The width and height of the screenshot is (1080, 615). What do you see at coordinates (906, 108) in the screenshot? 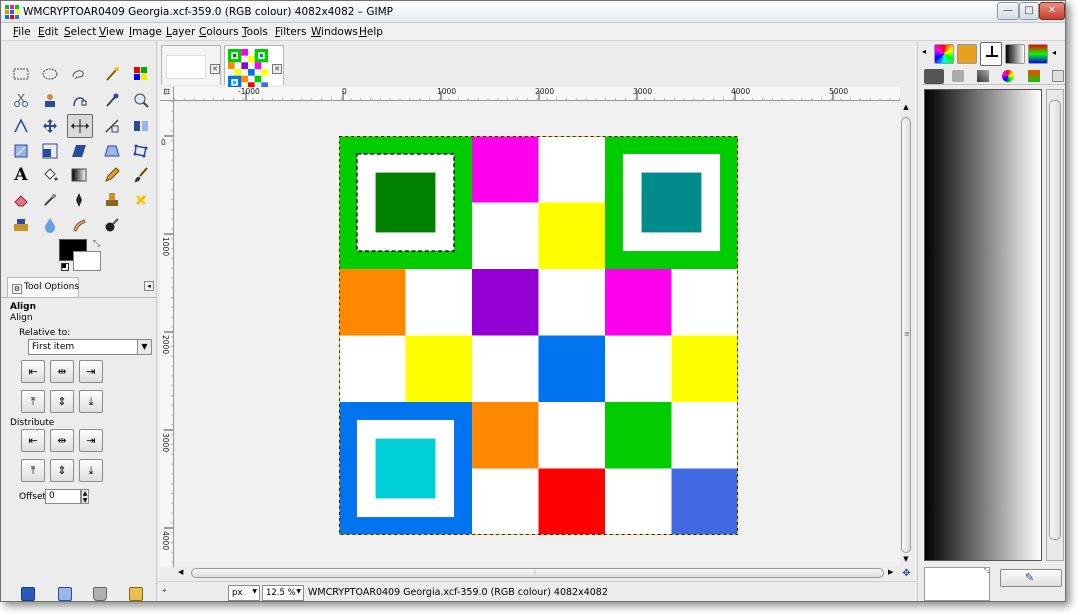
I see `scroll-up-icon: ▲` at bounding box center [906, 108].